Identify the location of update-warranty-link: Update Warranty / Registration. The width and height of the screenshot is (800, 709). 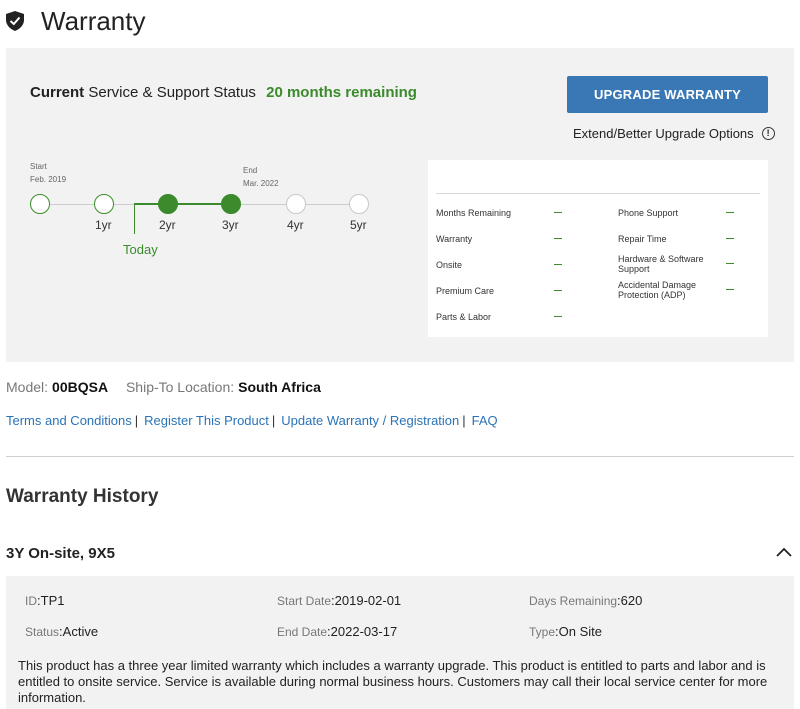
(370, 420).